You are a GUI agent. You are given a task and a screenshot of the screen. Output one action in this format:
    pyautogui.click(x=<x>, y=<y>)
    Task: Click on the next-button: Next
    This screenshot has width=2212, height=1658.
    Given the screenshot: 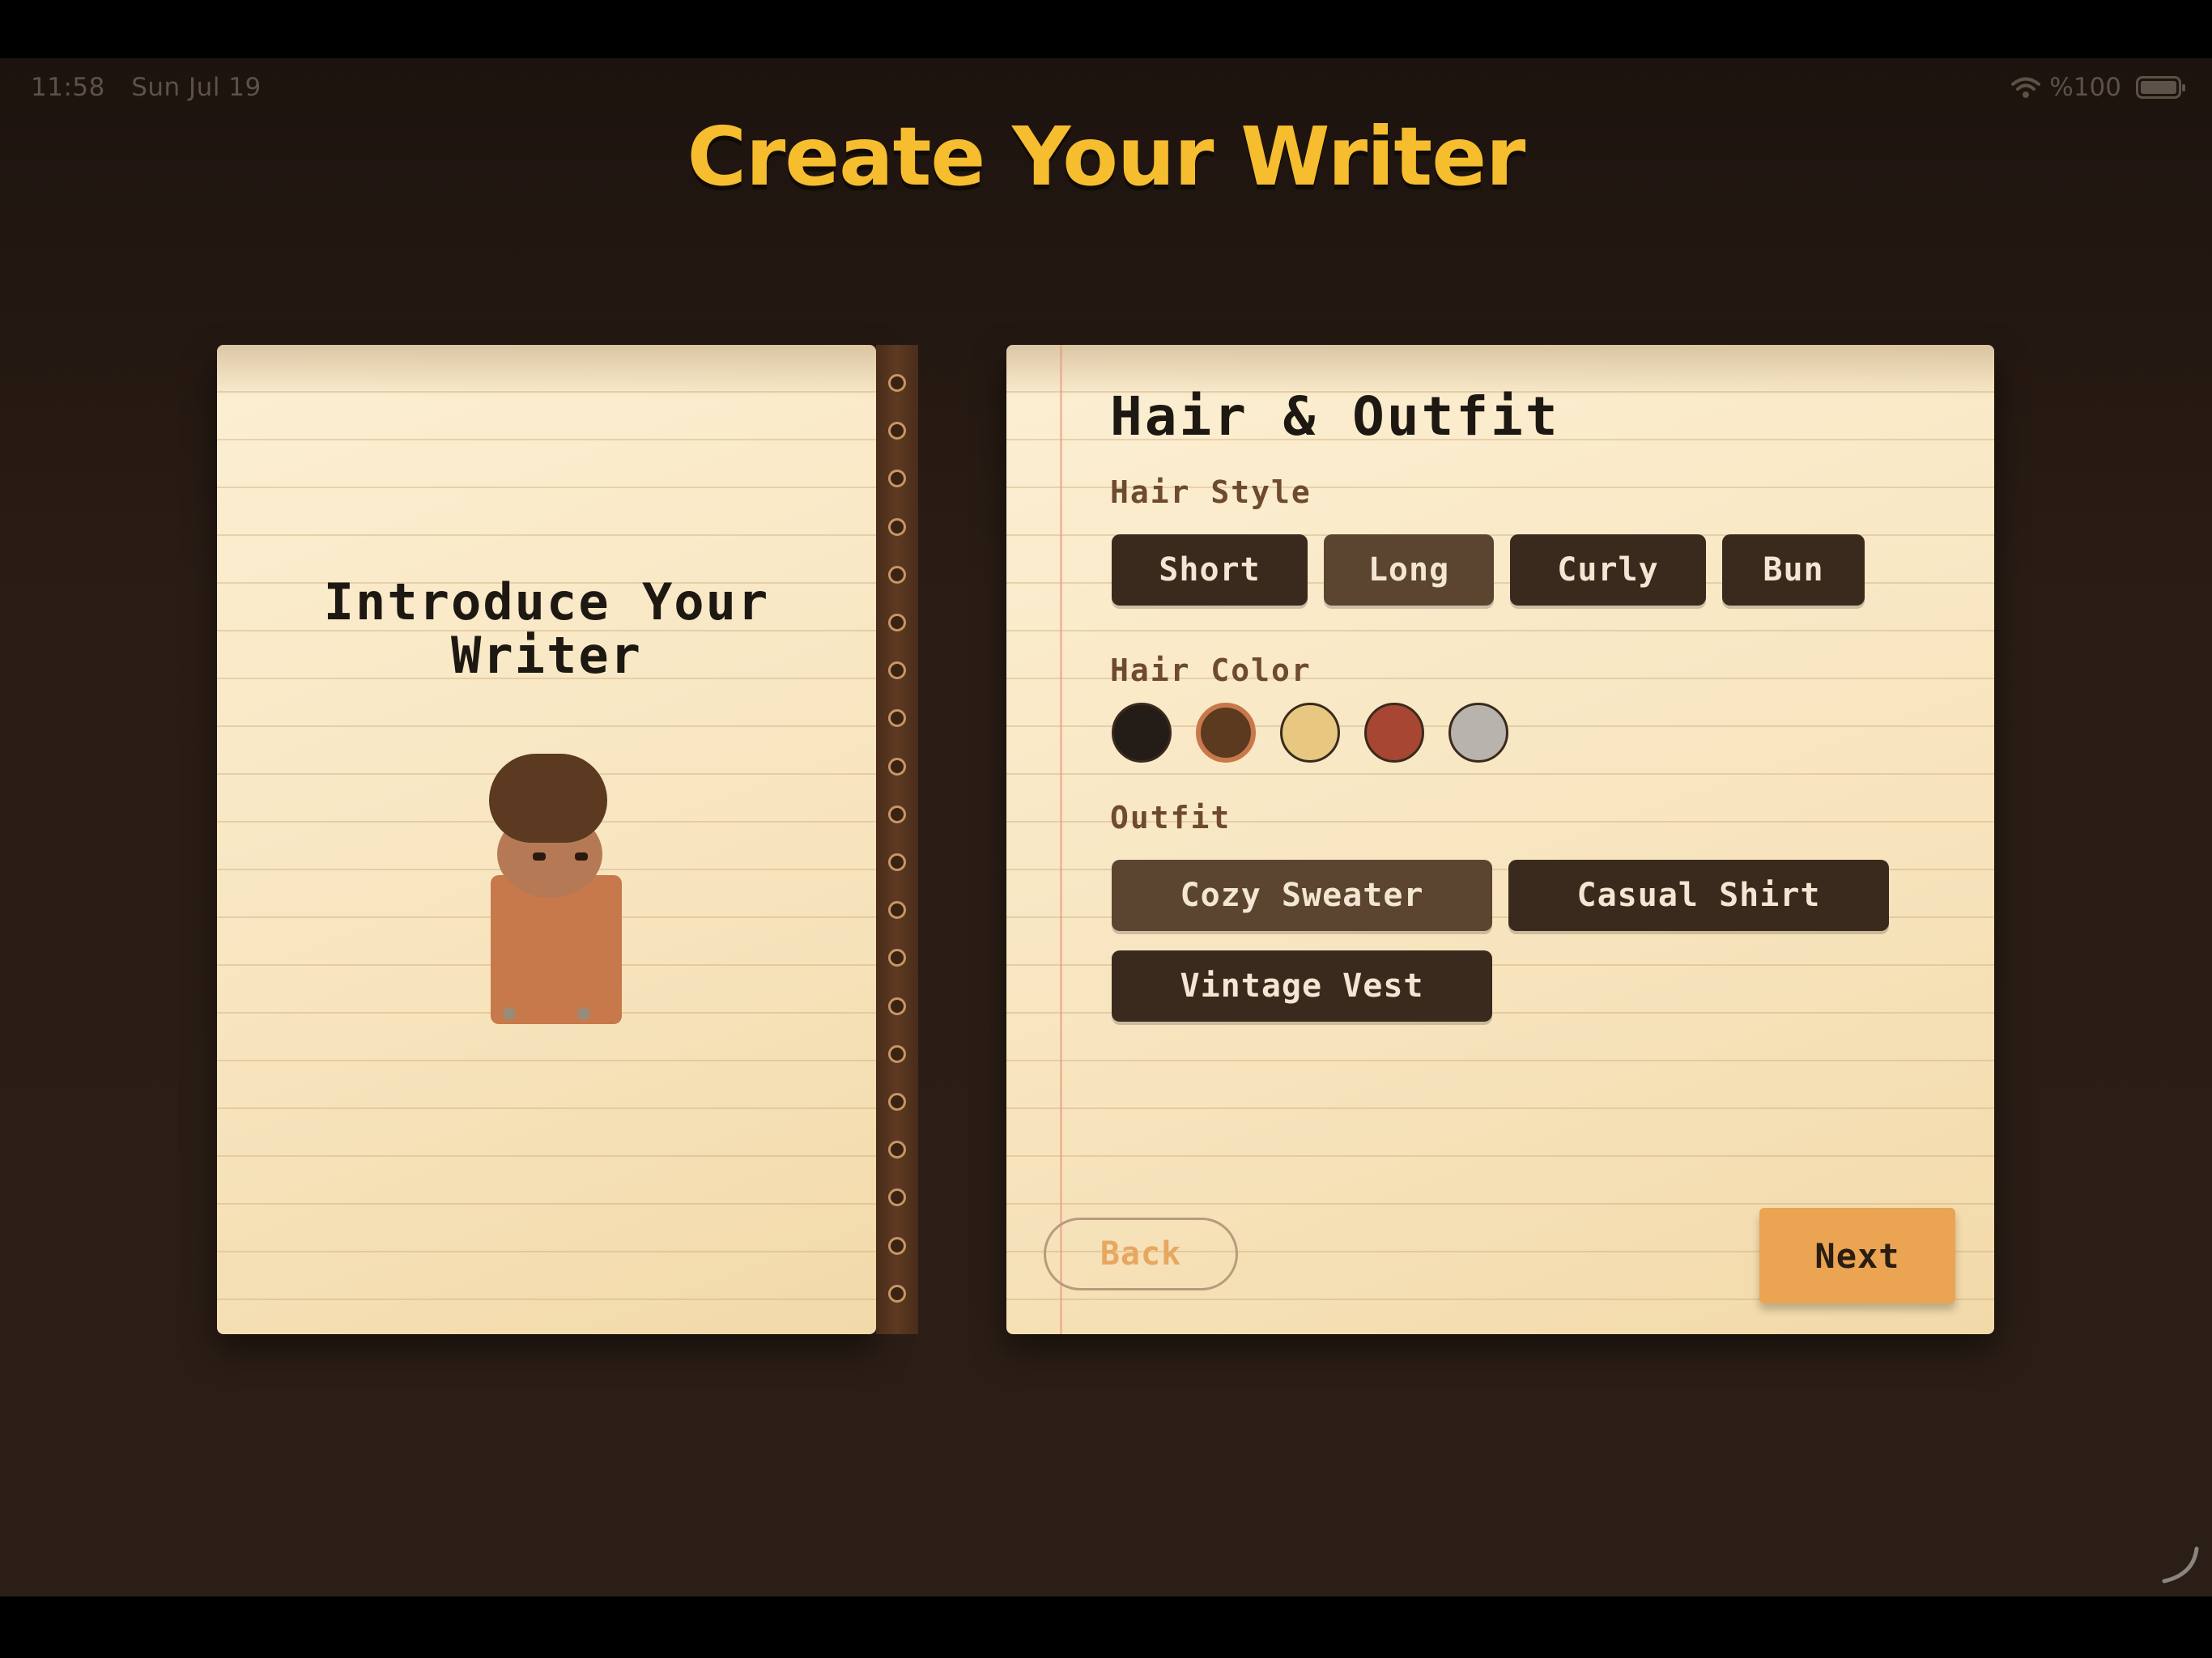 What is the action you would take?
    pyautogui.click(x=1857, y=1255)
    